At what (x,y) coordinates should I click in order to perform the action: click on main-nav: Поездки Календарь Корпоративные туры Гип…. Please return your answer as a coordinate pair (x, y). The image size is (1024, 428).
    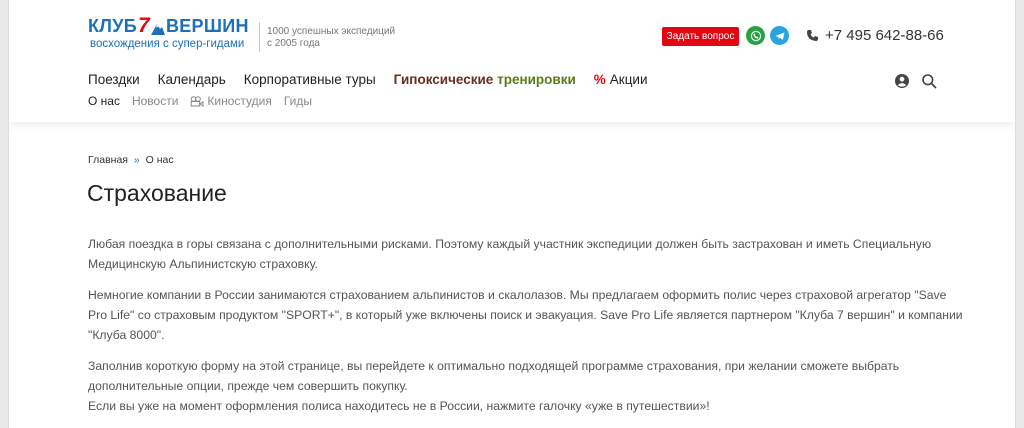
    Looking at the image, I should click on (368, 79).